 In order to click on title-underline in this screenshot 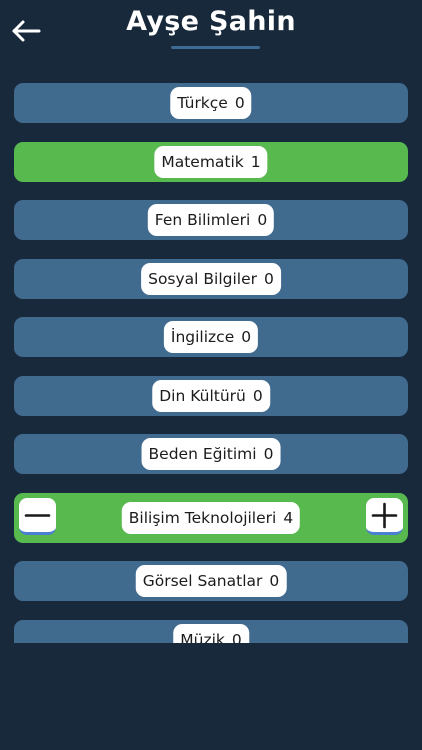, I will do `click(215, 47)`.